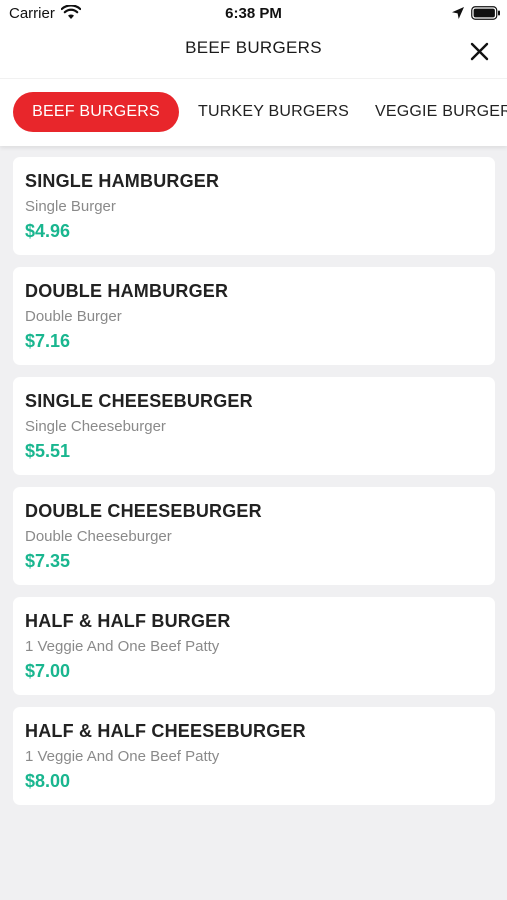 The image size is (507, 900). I want to click on item-description: Single Cheeseburger, so click(95, 426).